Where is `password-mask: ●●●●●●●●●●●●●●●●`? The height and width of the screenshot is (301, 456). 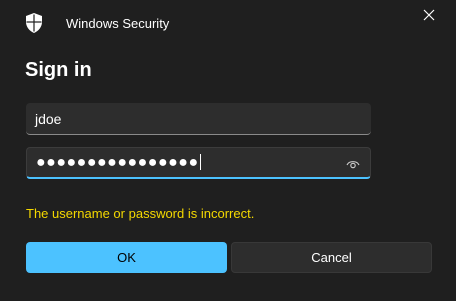 password-mask: ●●●●●●●●●●●●●●●● is located at coordinates (117, 162).